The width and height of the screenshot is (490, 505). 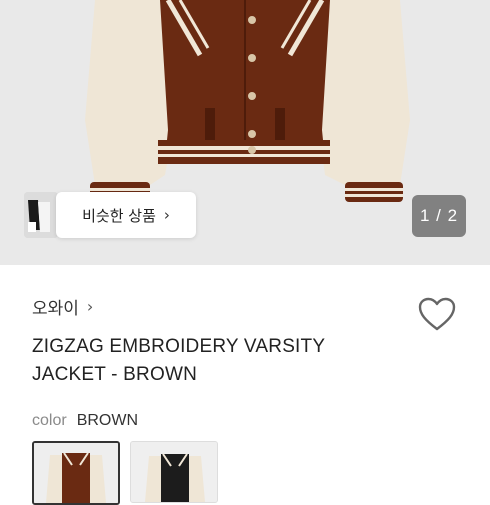 What do you see at coordinates (55, 309) in the screenshot?
I see `brand-name: 오와이` at bounding box center [55, 309].